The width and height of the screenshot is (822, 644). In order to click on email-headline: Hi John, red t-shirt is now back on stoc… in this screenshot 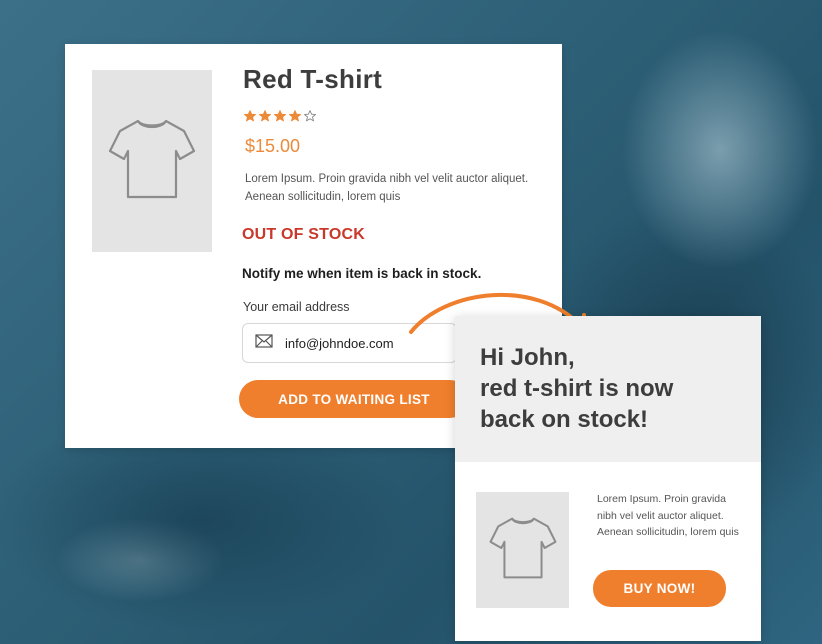, I will do `click(615, 388)`.